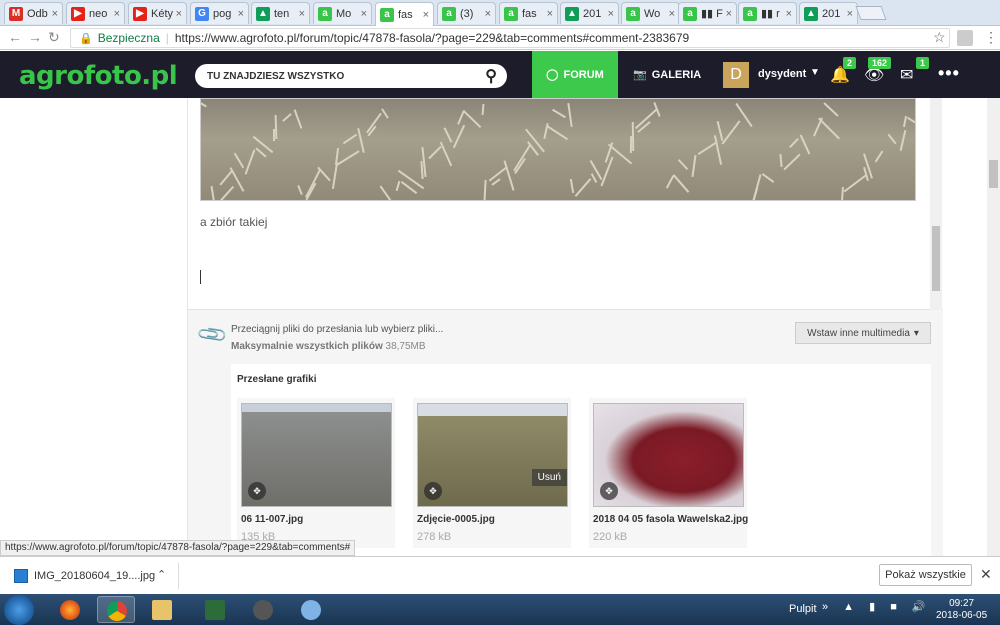 Image resolution: width=1000 pixels, height=625 pixels. What do you see at coordinates (767, 13) in the screenshot?
I see `browser-tab: a ▮▮ r ×` at bounding box center [767, 13].